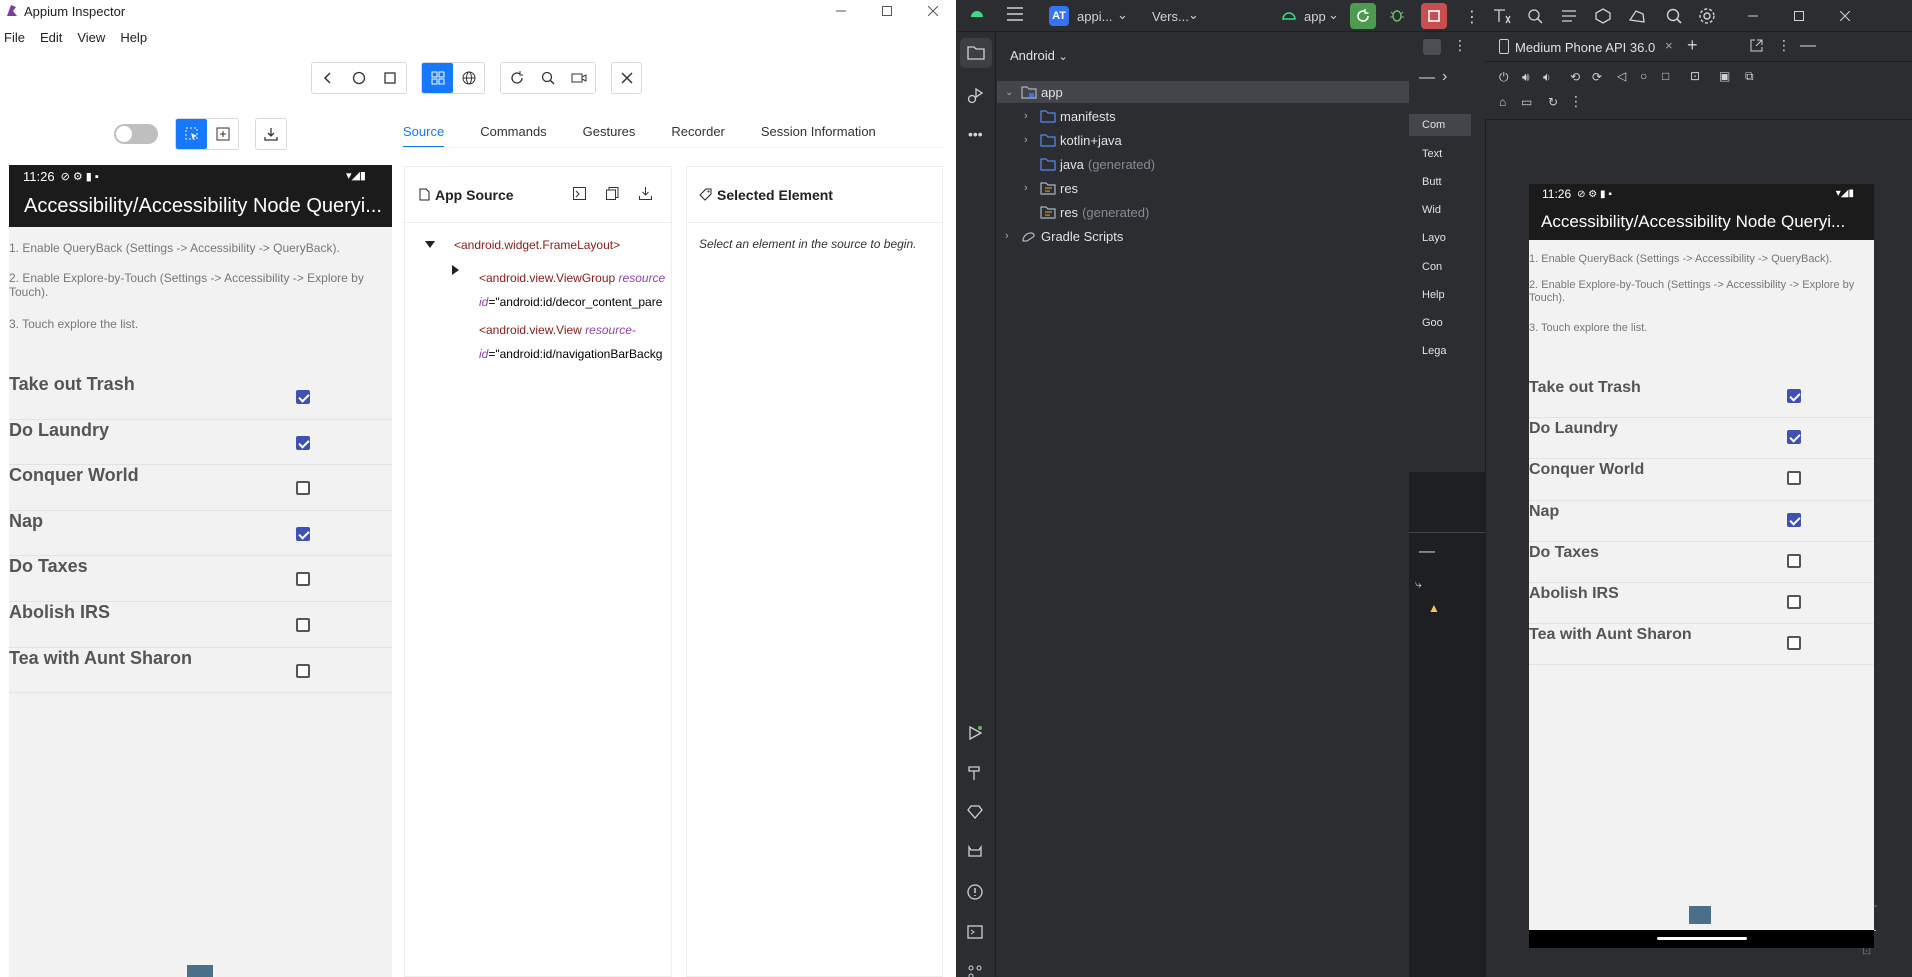 This screenshot has width=1912, height=977. What do you see at coordinates (975, 852) in the screenshot?
I see `logcat-cat-icon` at bounding box center [975, 852].